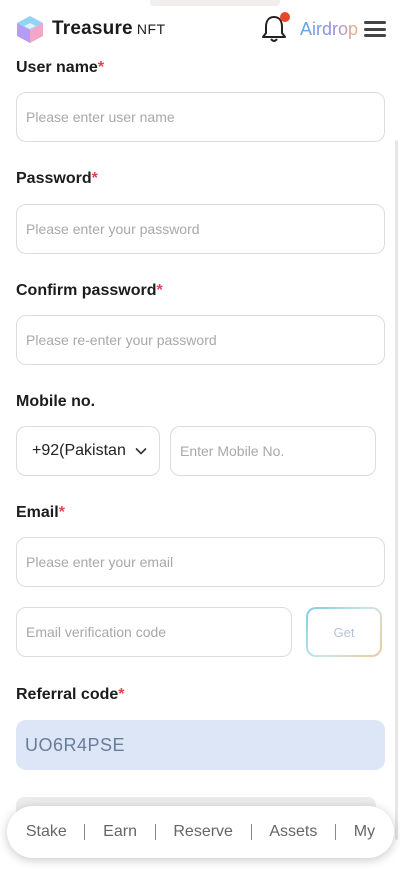 This screenshot has width=400, height=869. Describe the element at coordinates (200, 229) in the screenshot. I see `password-input` at that location.